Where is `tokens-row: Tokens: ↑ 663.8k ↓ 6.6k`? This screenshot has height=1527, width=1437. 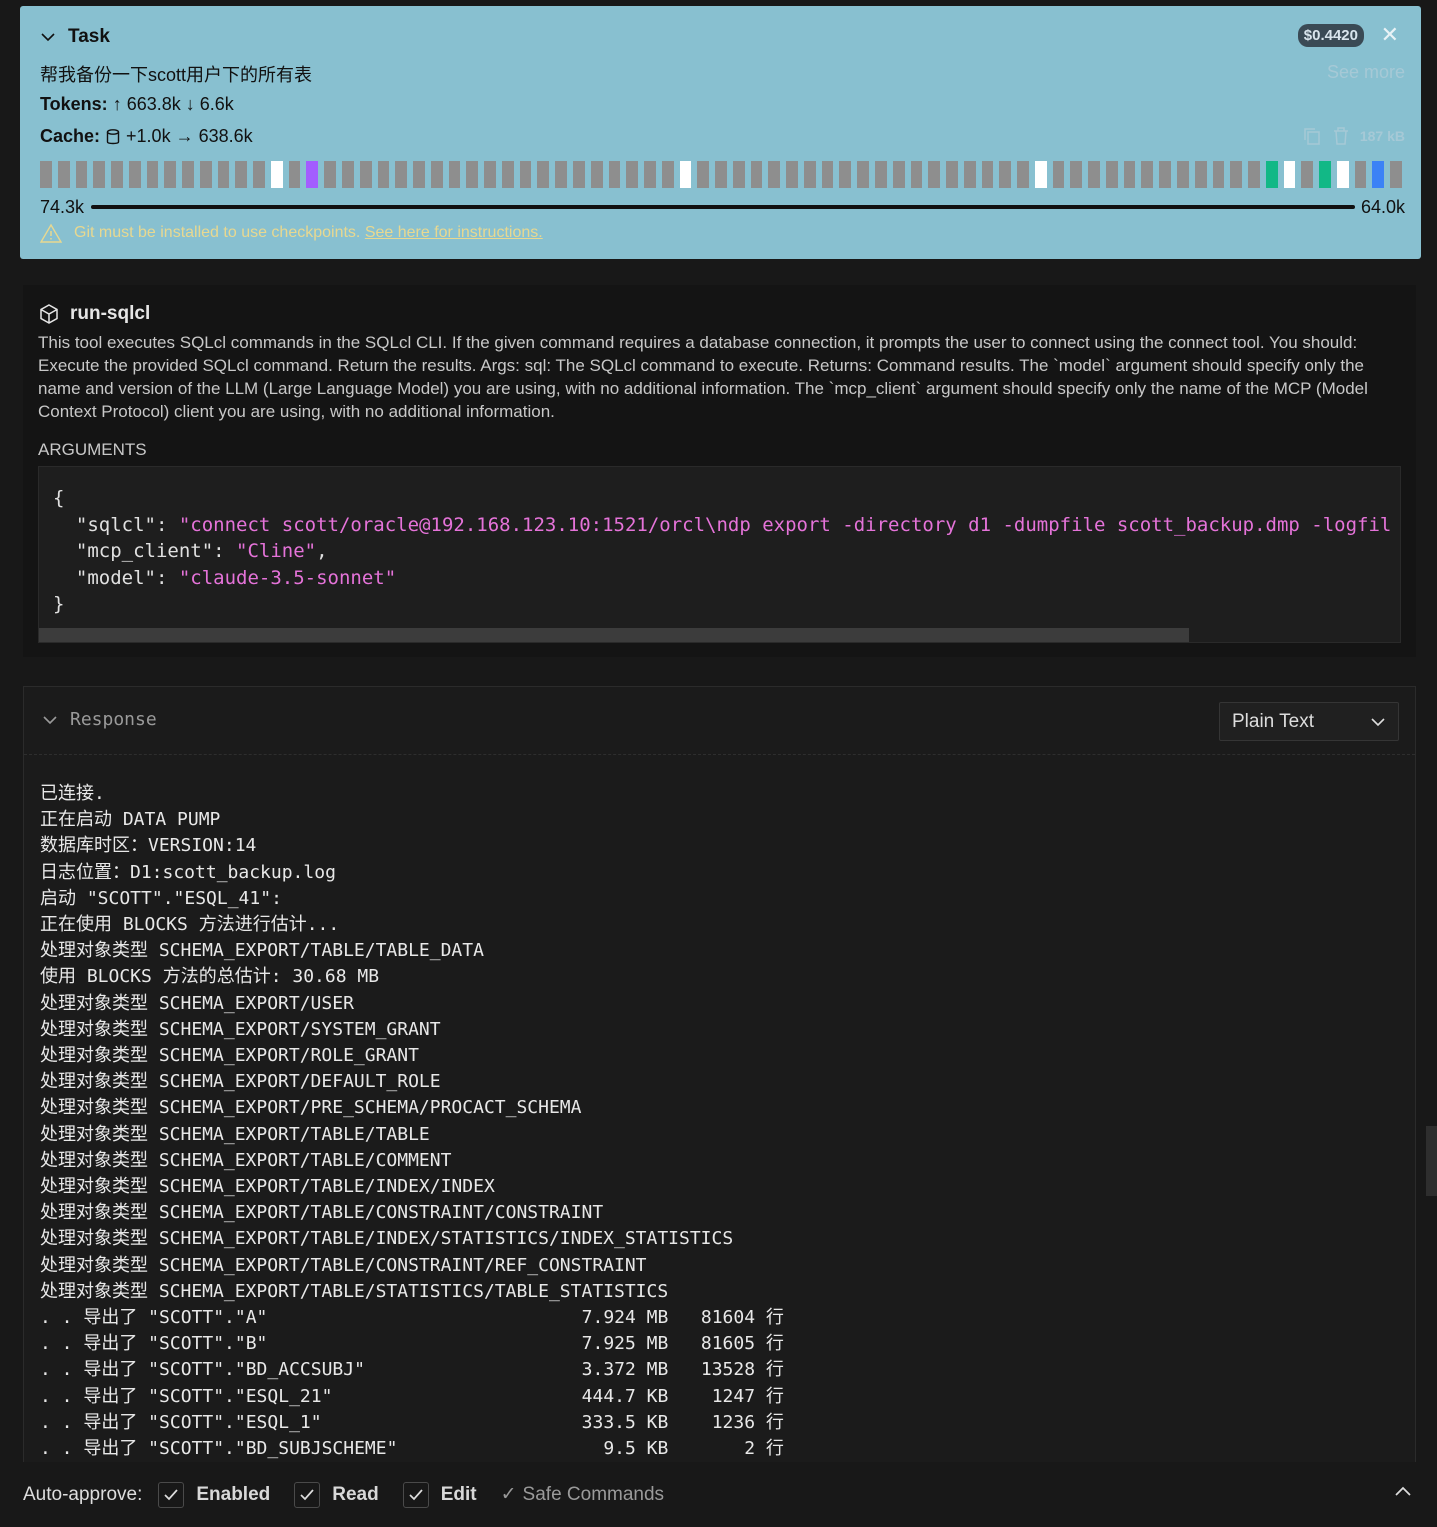
tokens-row: Tokens: ↑ 663.8k ↓ 6.6k is located at coordinates (137, 104).